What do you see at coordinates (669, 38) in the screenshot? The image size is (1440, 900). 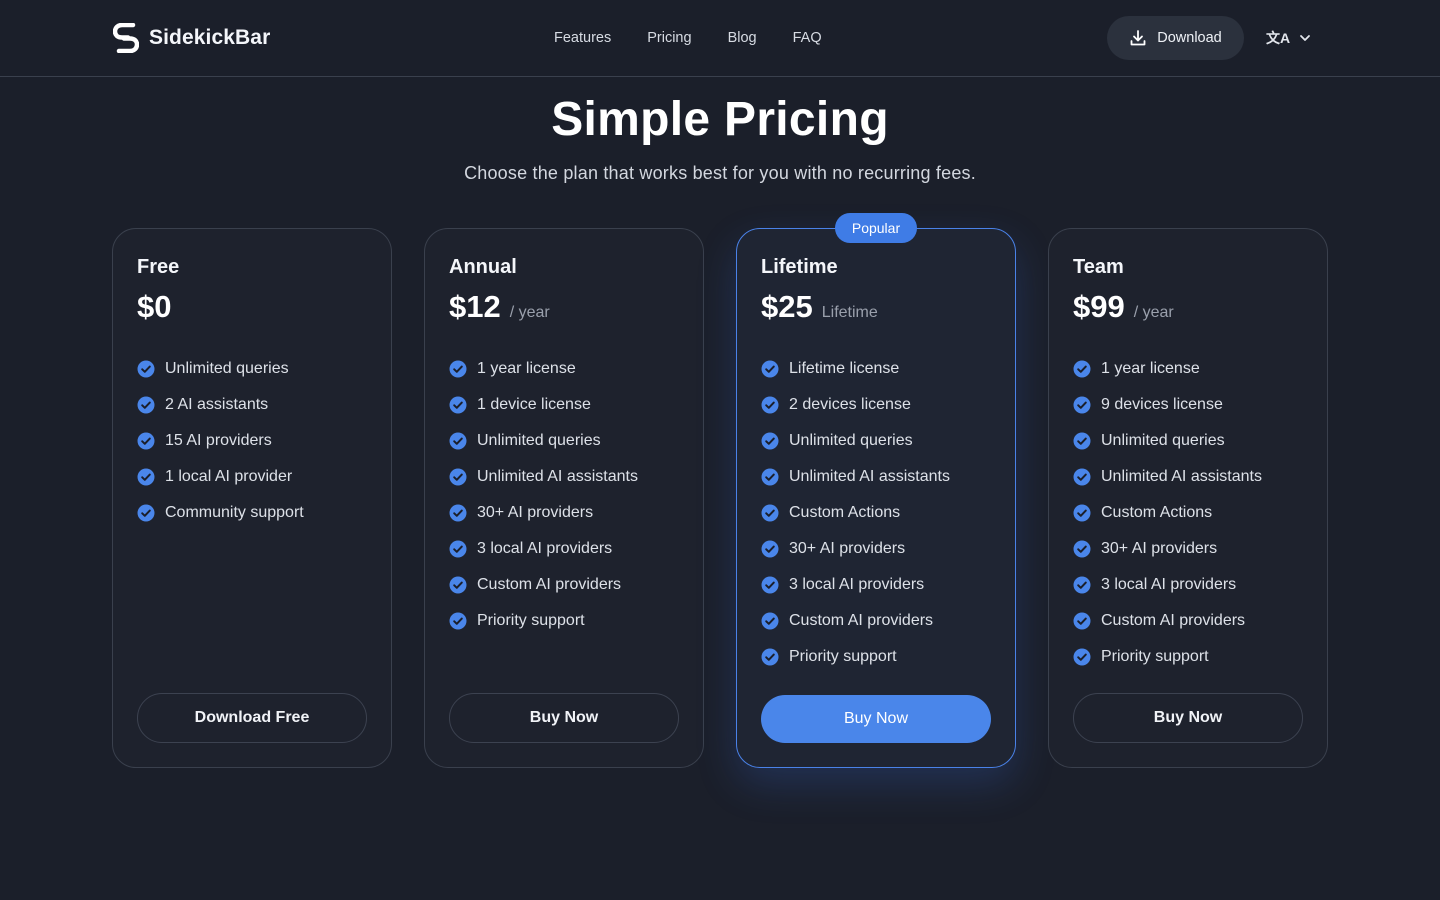 I see `nav-pricing: Pricing` at bounding box center [669, 38].